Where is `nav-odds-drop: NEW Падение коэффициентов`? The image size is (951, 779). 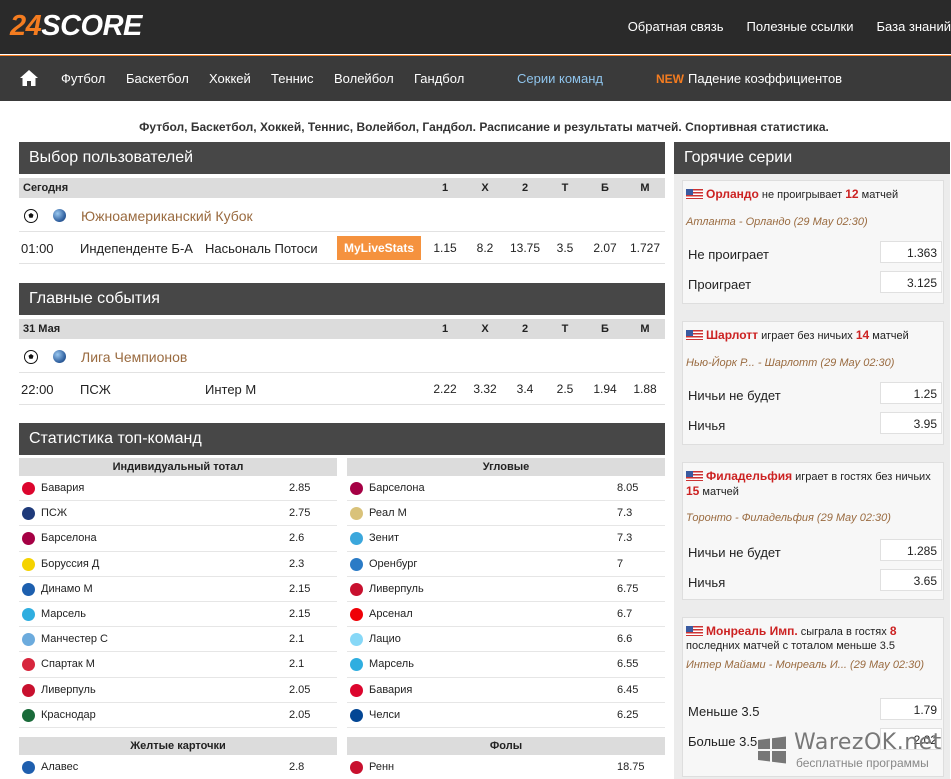
nav-odds-drop: NEW Падение коэффициентов is located at coordinates (749, 78).